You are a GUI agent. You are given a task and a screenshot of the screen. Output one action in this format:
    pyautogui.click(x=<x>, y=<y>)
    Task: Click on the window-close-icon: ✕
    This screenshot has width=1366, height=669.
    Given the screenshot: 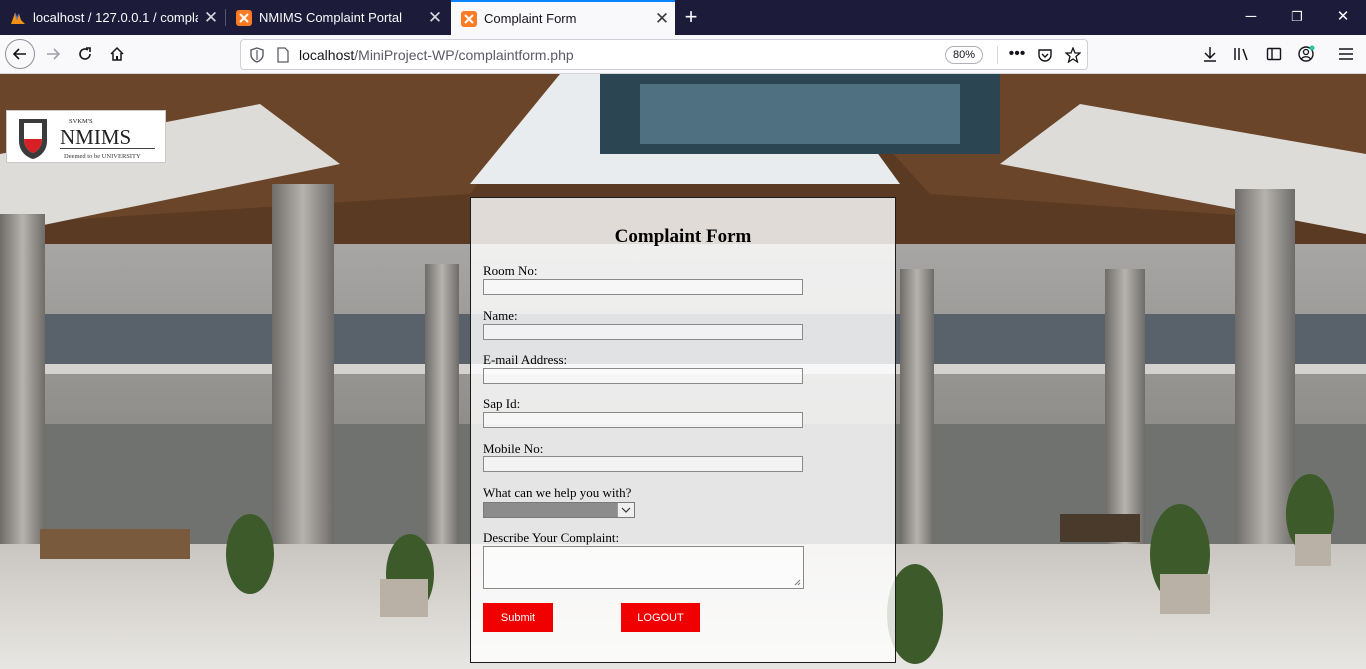 What is the action you would take?
    pyautogui.click(x=1343, y=17)
    